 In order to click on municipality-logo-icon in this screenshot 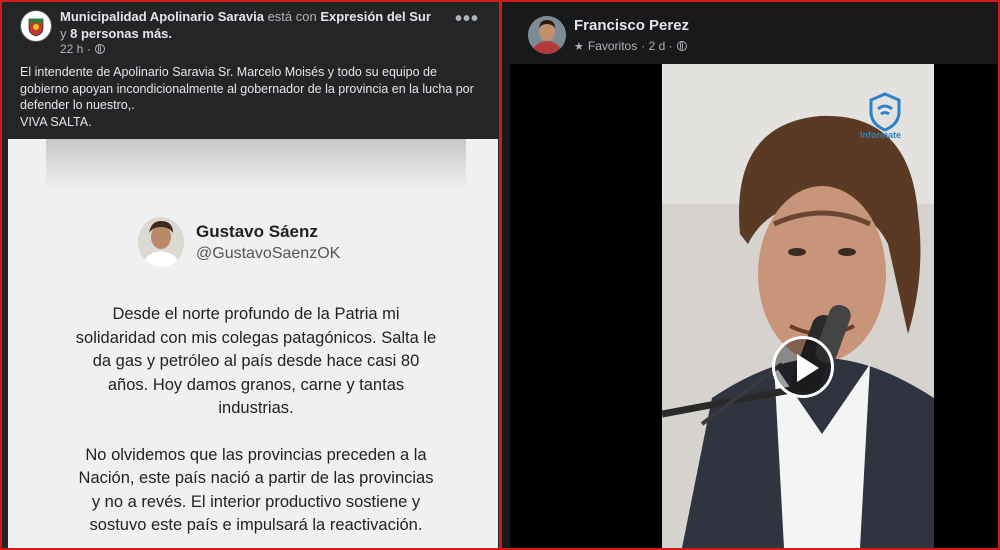, I will do `click(36, 26)`.